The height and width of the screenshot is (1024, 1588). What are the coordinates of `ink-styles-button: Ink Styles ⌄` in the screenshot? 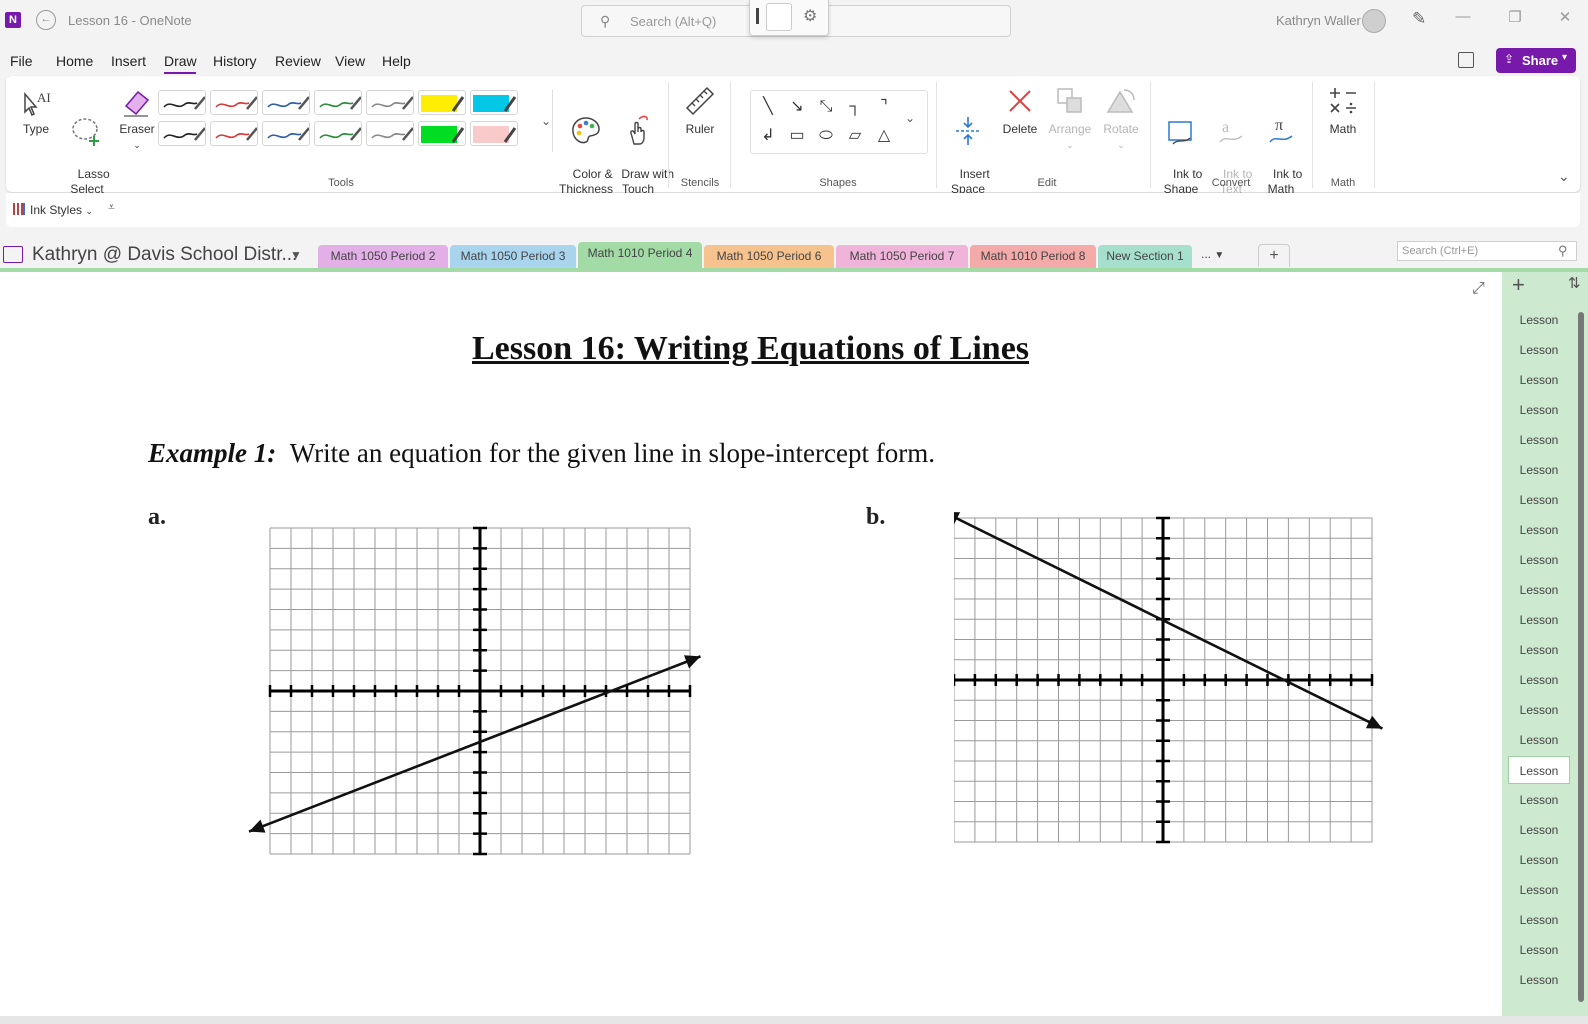 It's located at (61, 210).